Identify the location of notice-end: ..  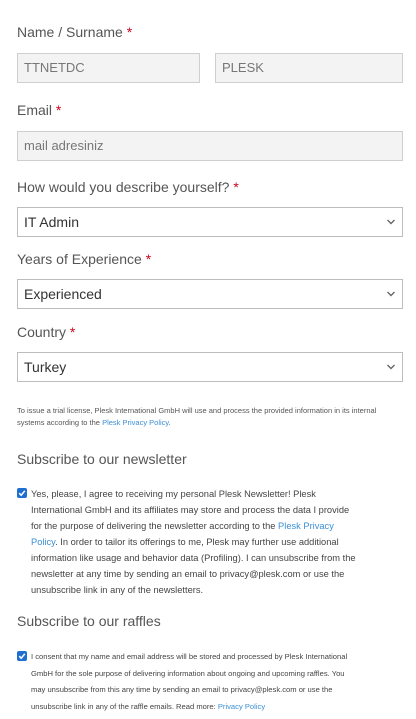
(169, 422).